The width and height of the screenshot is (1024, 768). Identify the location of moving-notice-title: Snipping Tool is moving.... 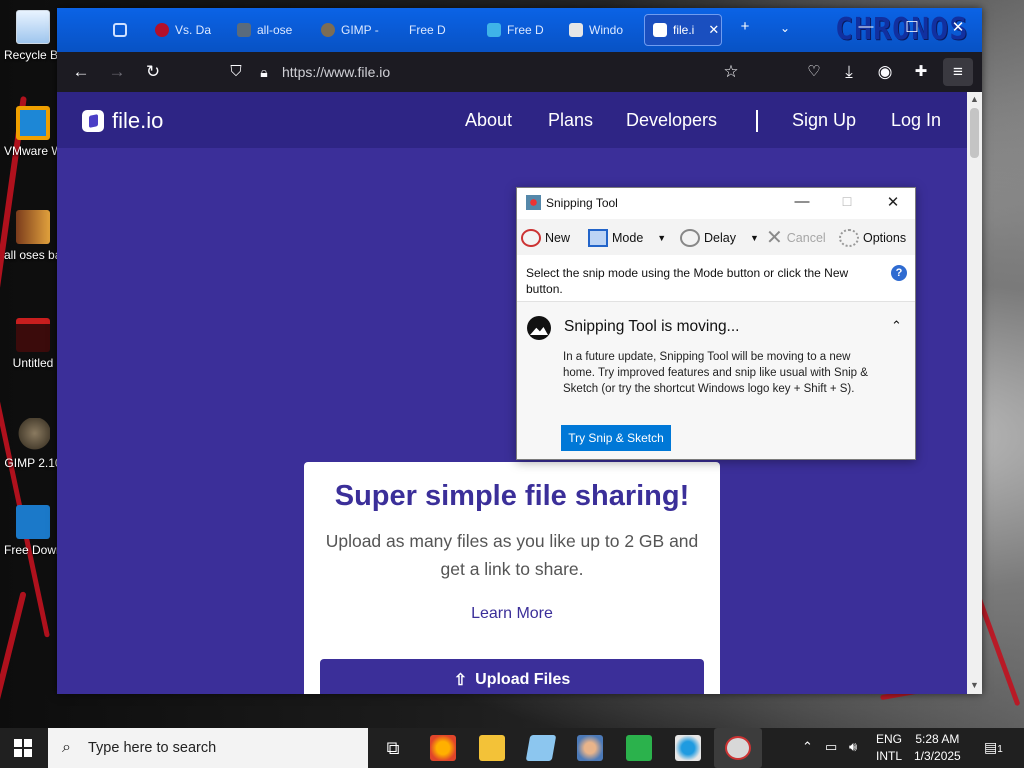
(652, 326).